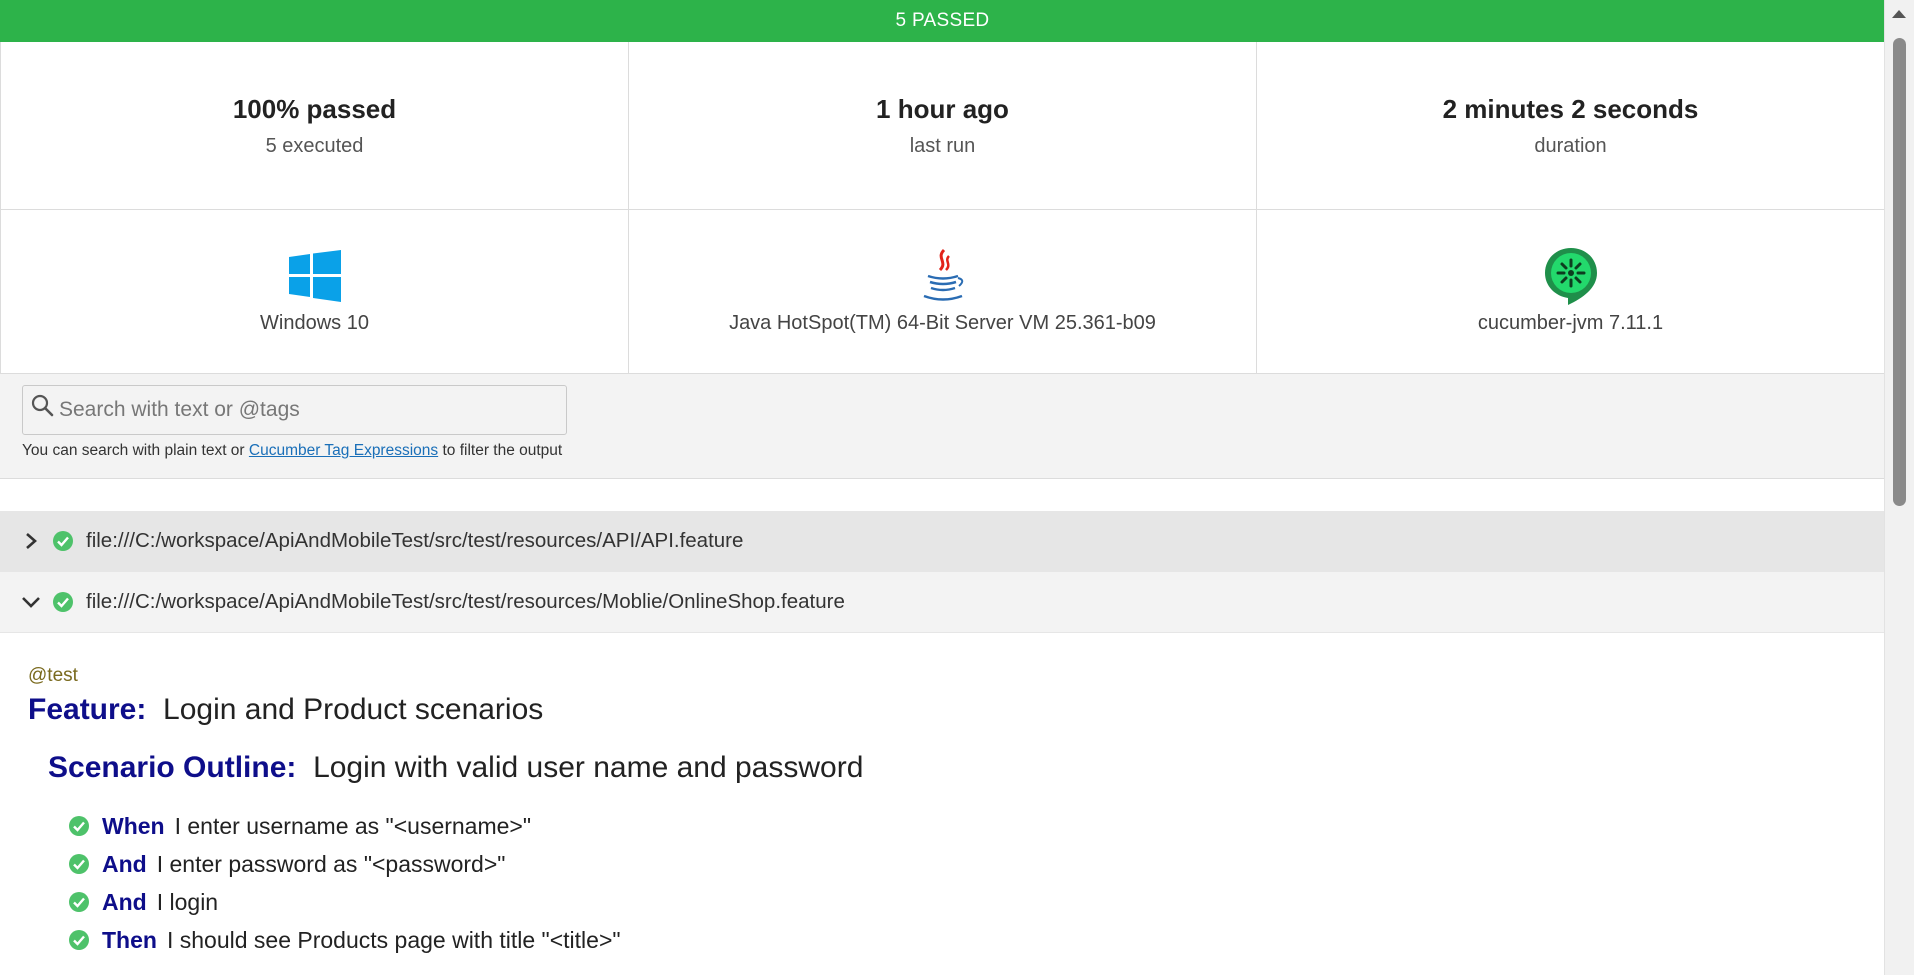  What do you see at coordinates (942, 108) in the screenshot?
I see `stat-value: 1 hour ago` at bounding box center [942, 108].